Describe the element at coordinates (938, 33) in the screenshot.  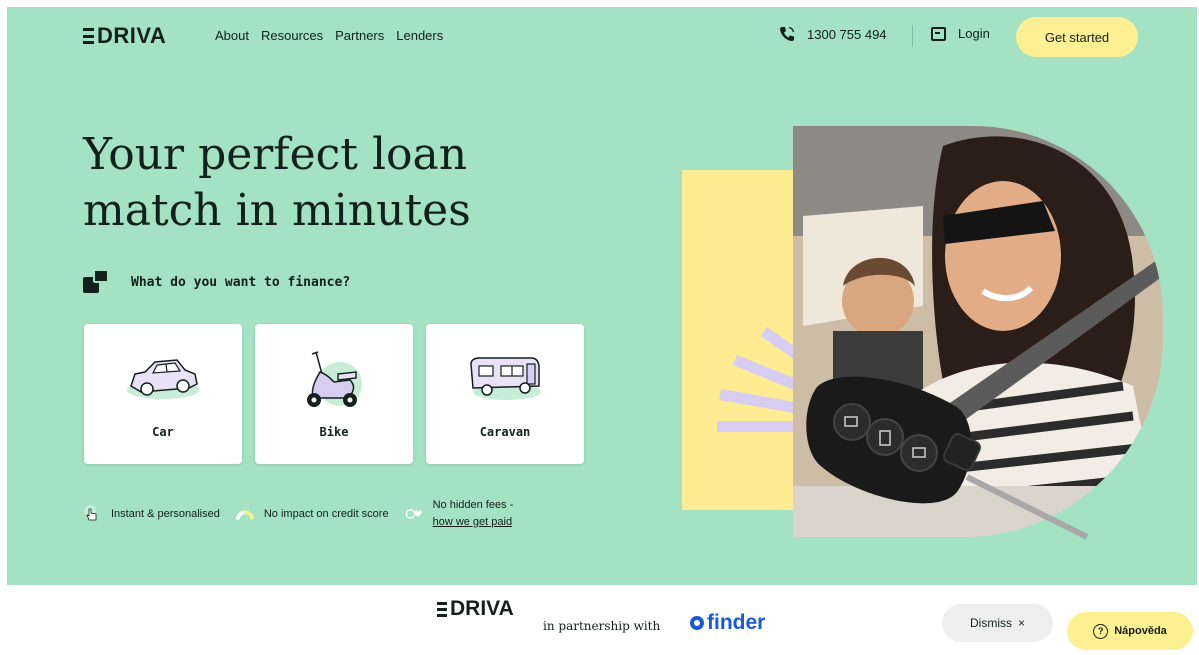
I see `login-icon` at that location.